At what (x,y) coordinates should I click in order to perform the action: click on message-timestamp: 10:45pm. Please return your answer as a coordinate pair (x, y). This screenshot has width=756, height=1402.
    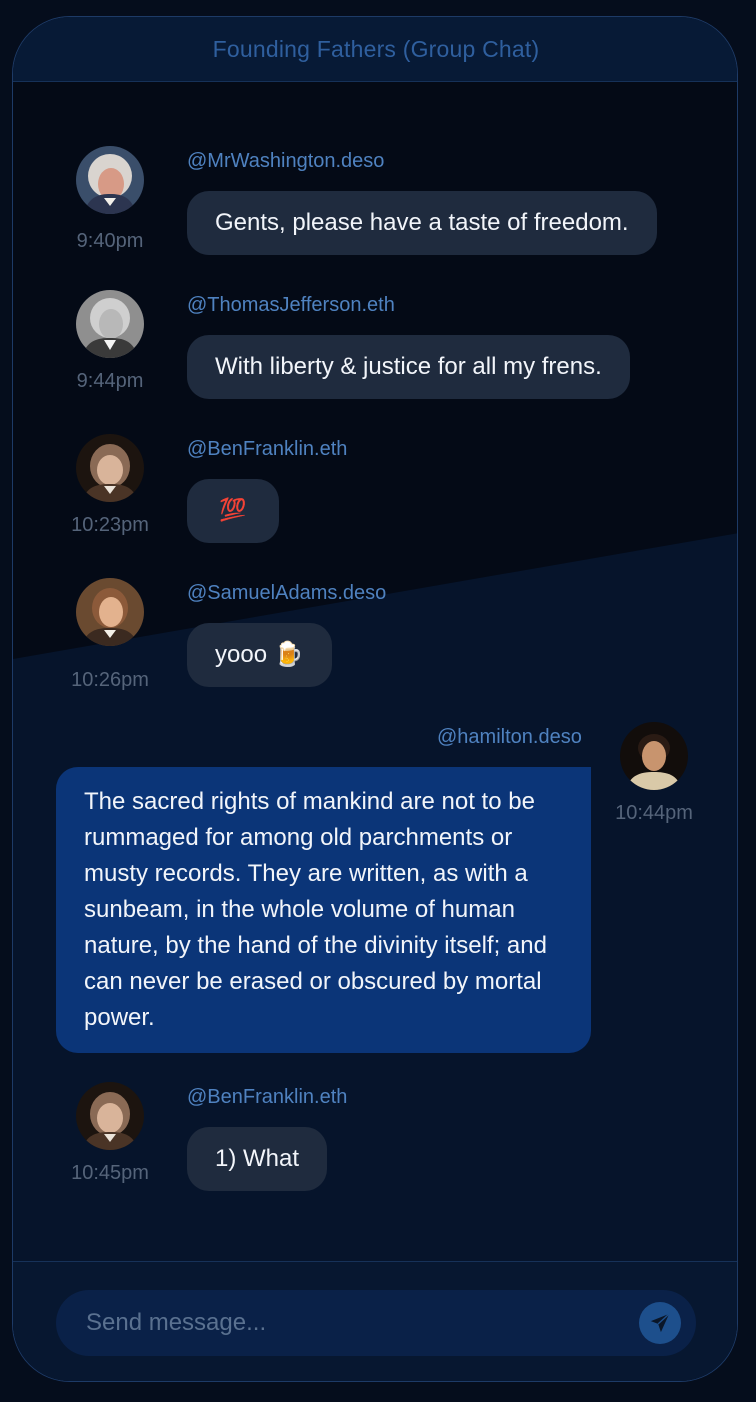
    Looking at the image, I should click on (110, 1173).